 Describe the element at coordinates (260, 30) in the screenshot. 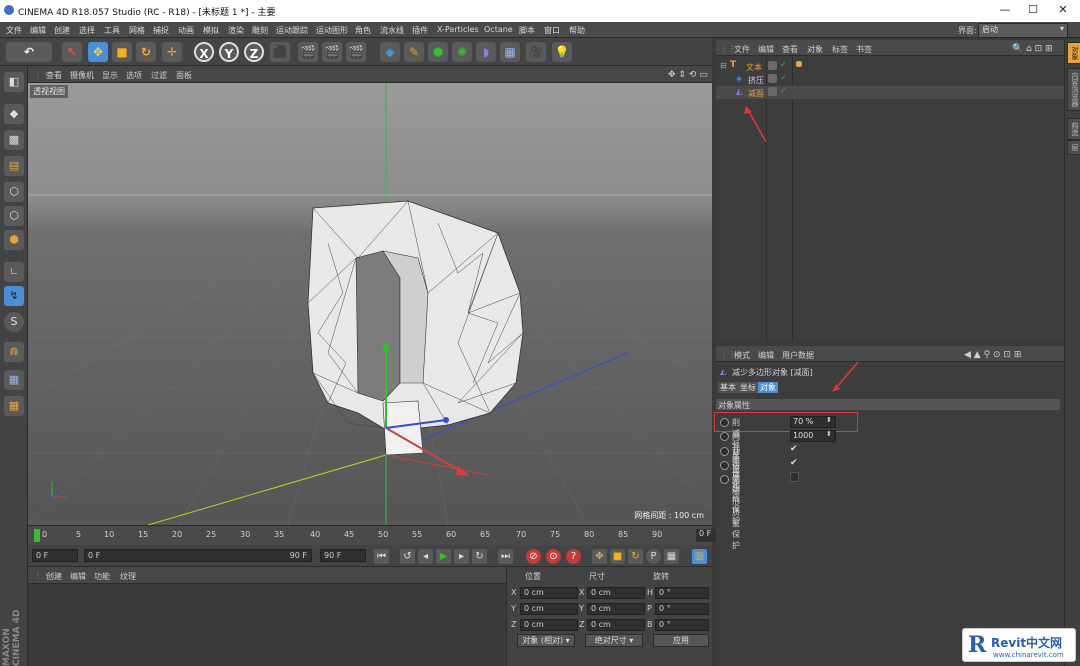

I see `menu-sculpt: 雕刻` at that location.